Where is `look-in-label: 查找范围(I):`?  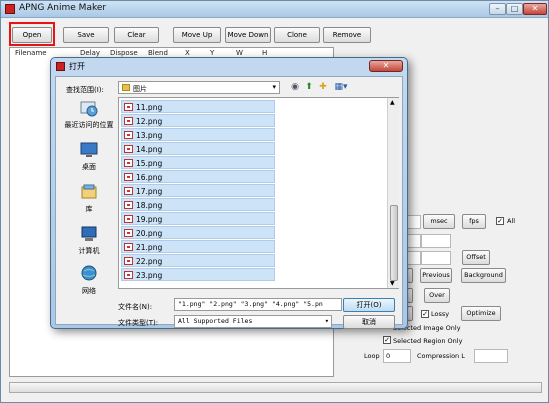
look-in-label: 查找范围(I): is located at coordinates (85, 90).